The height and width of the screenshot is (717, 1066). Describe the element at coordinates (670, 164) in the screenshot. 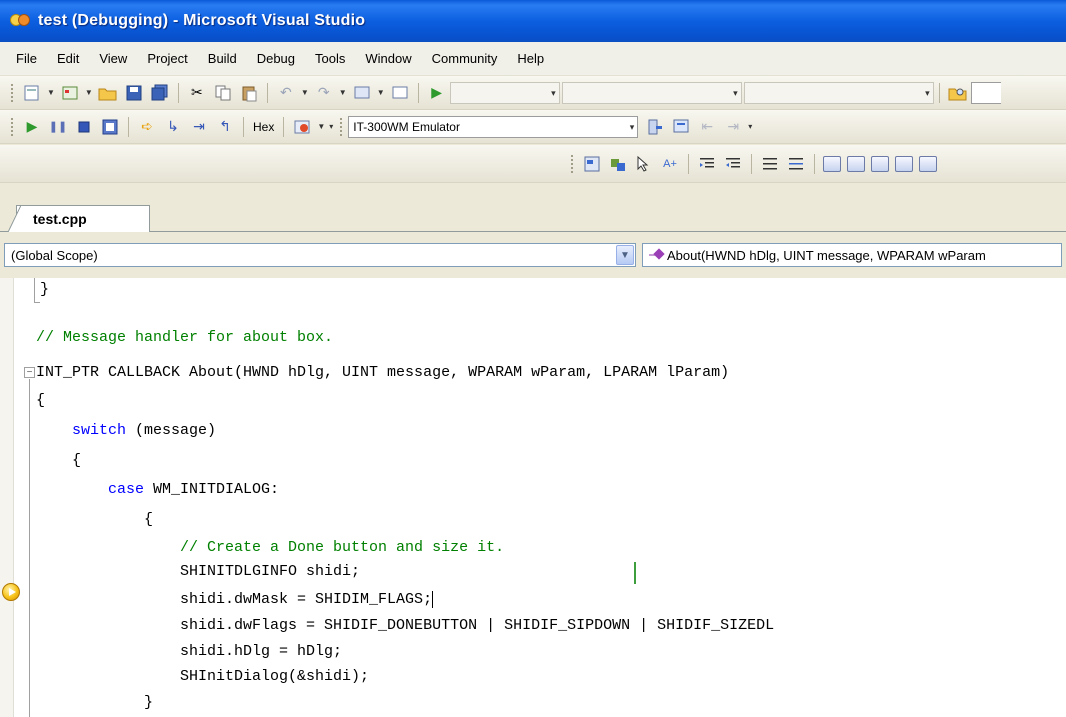

I see `font-size-icon: A+` at that location.